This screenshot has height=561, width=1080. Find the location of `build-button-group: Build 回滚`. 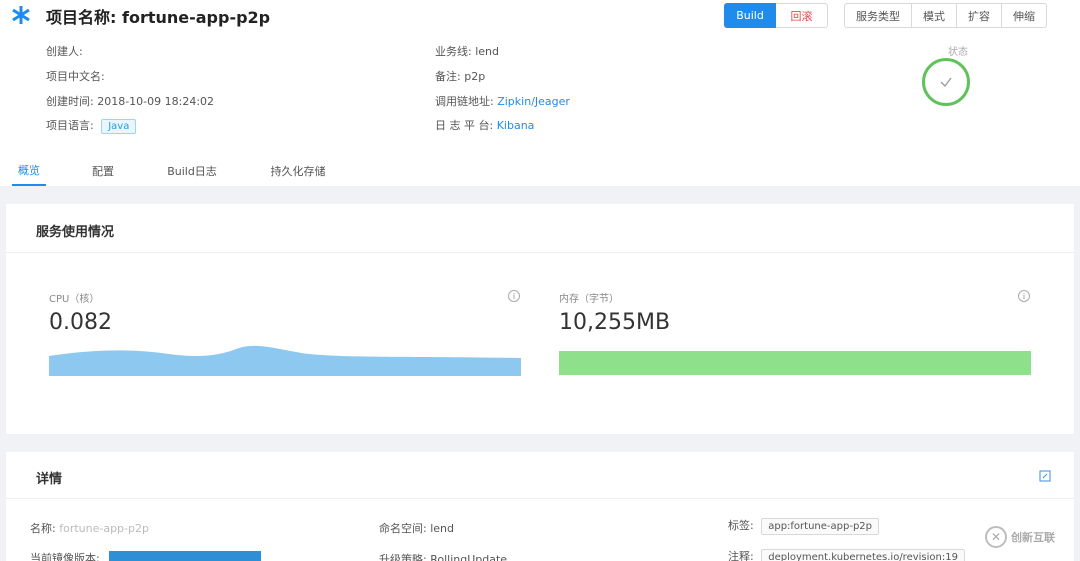

build-button-group: Build 回滚 is located at coordinates (776, 15).